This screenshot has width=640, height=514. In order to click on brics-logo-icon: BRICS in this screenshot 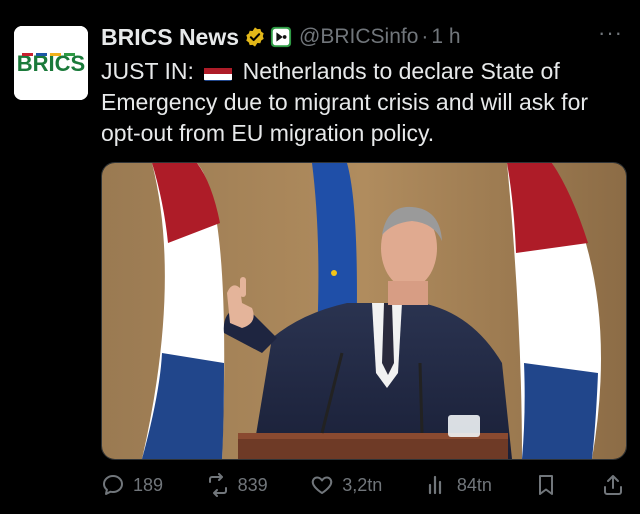, I will do `click(51, 63)`.